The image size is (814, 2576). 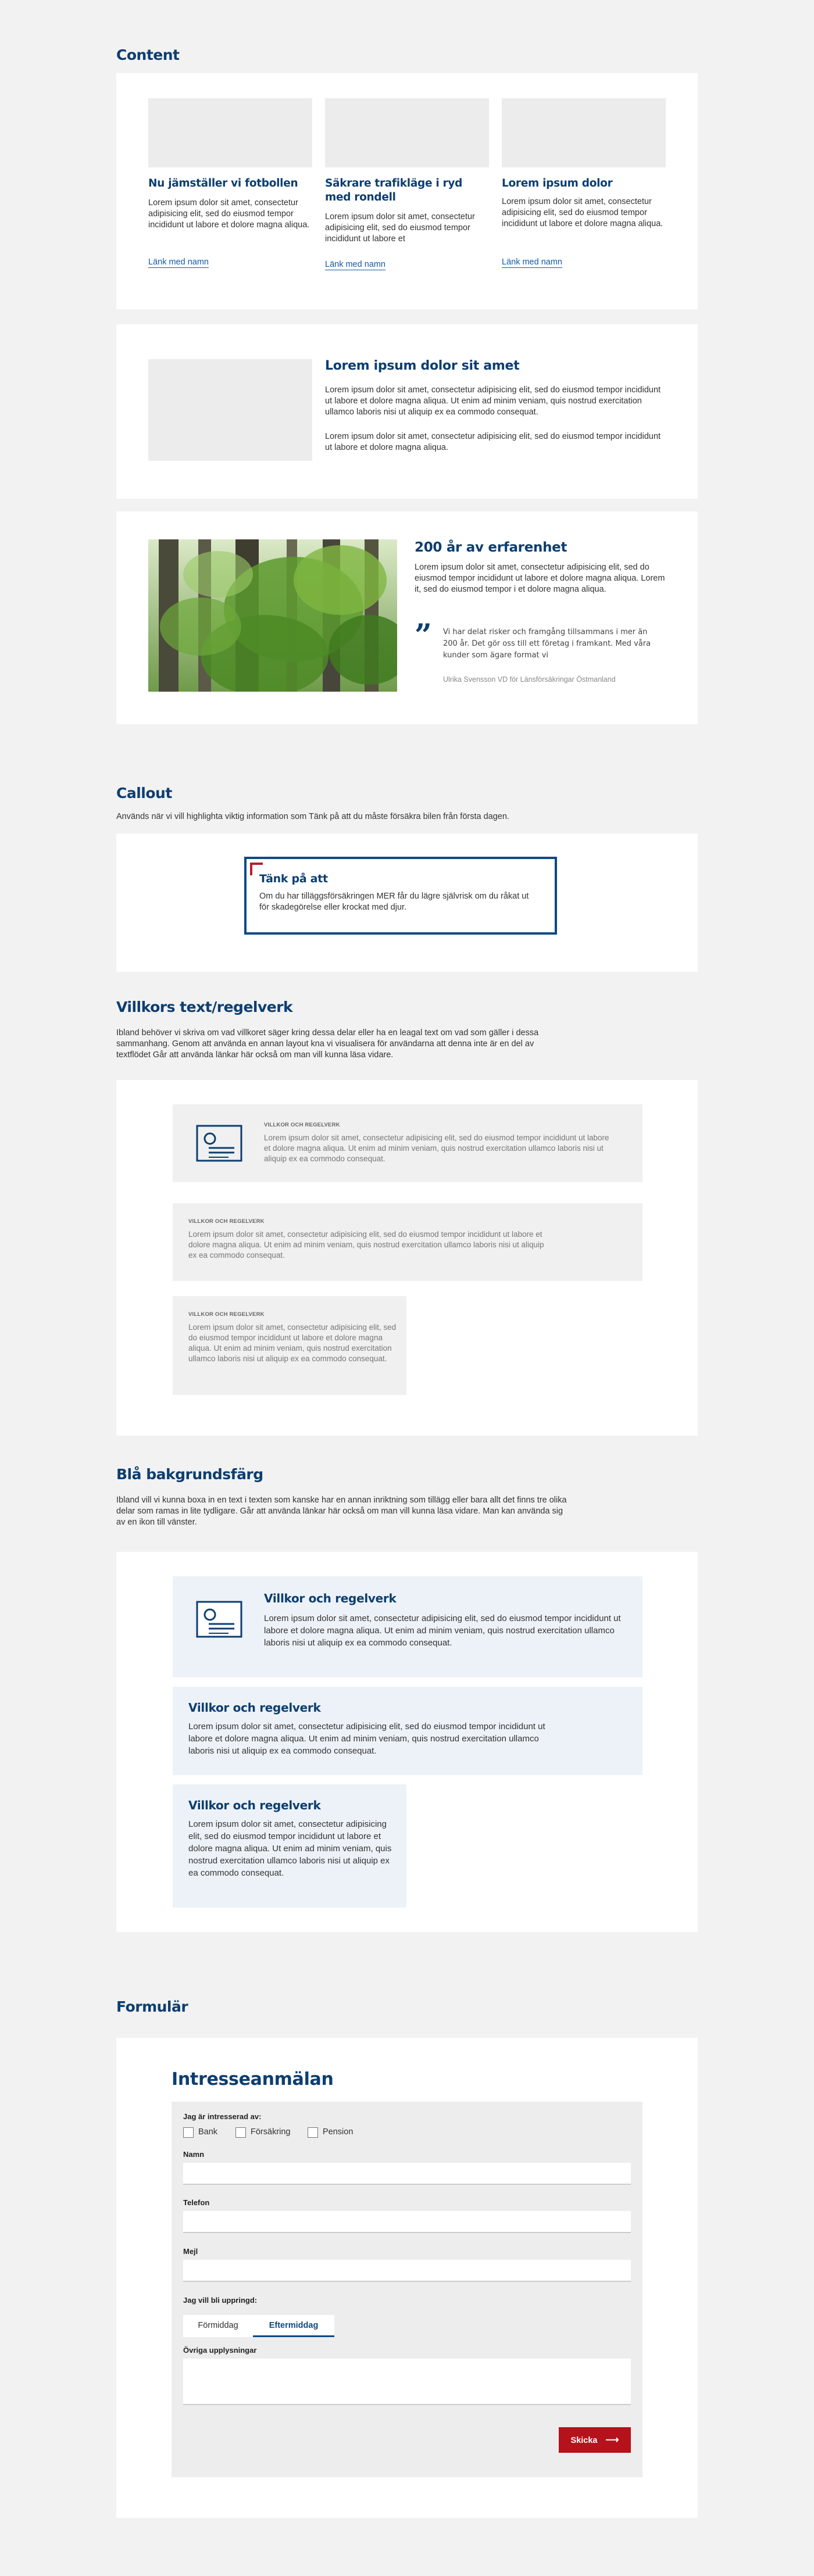 I want to click on checkbox-bank, so click(x=188, y=2133).